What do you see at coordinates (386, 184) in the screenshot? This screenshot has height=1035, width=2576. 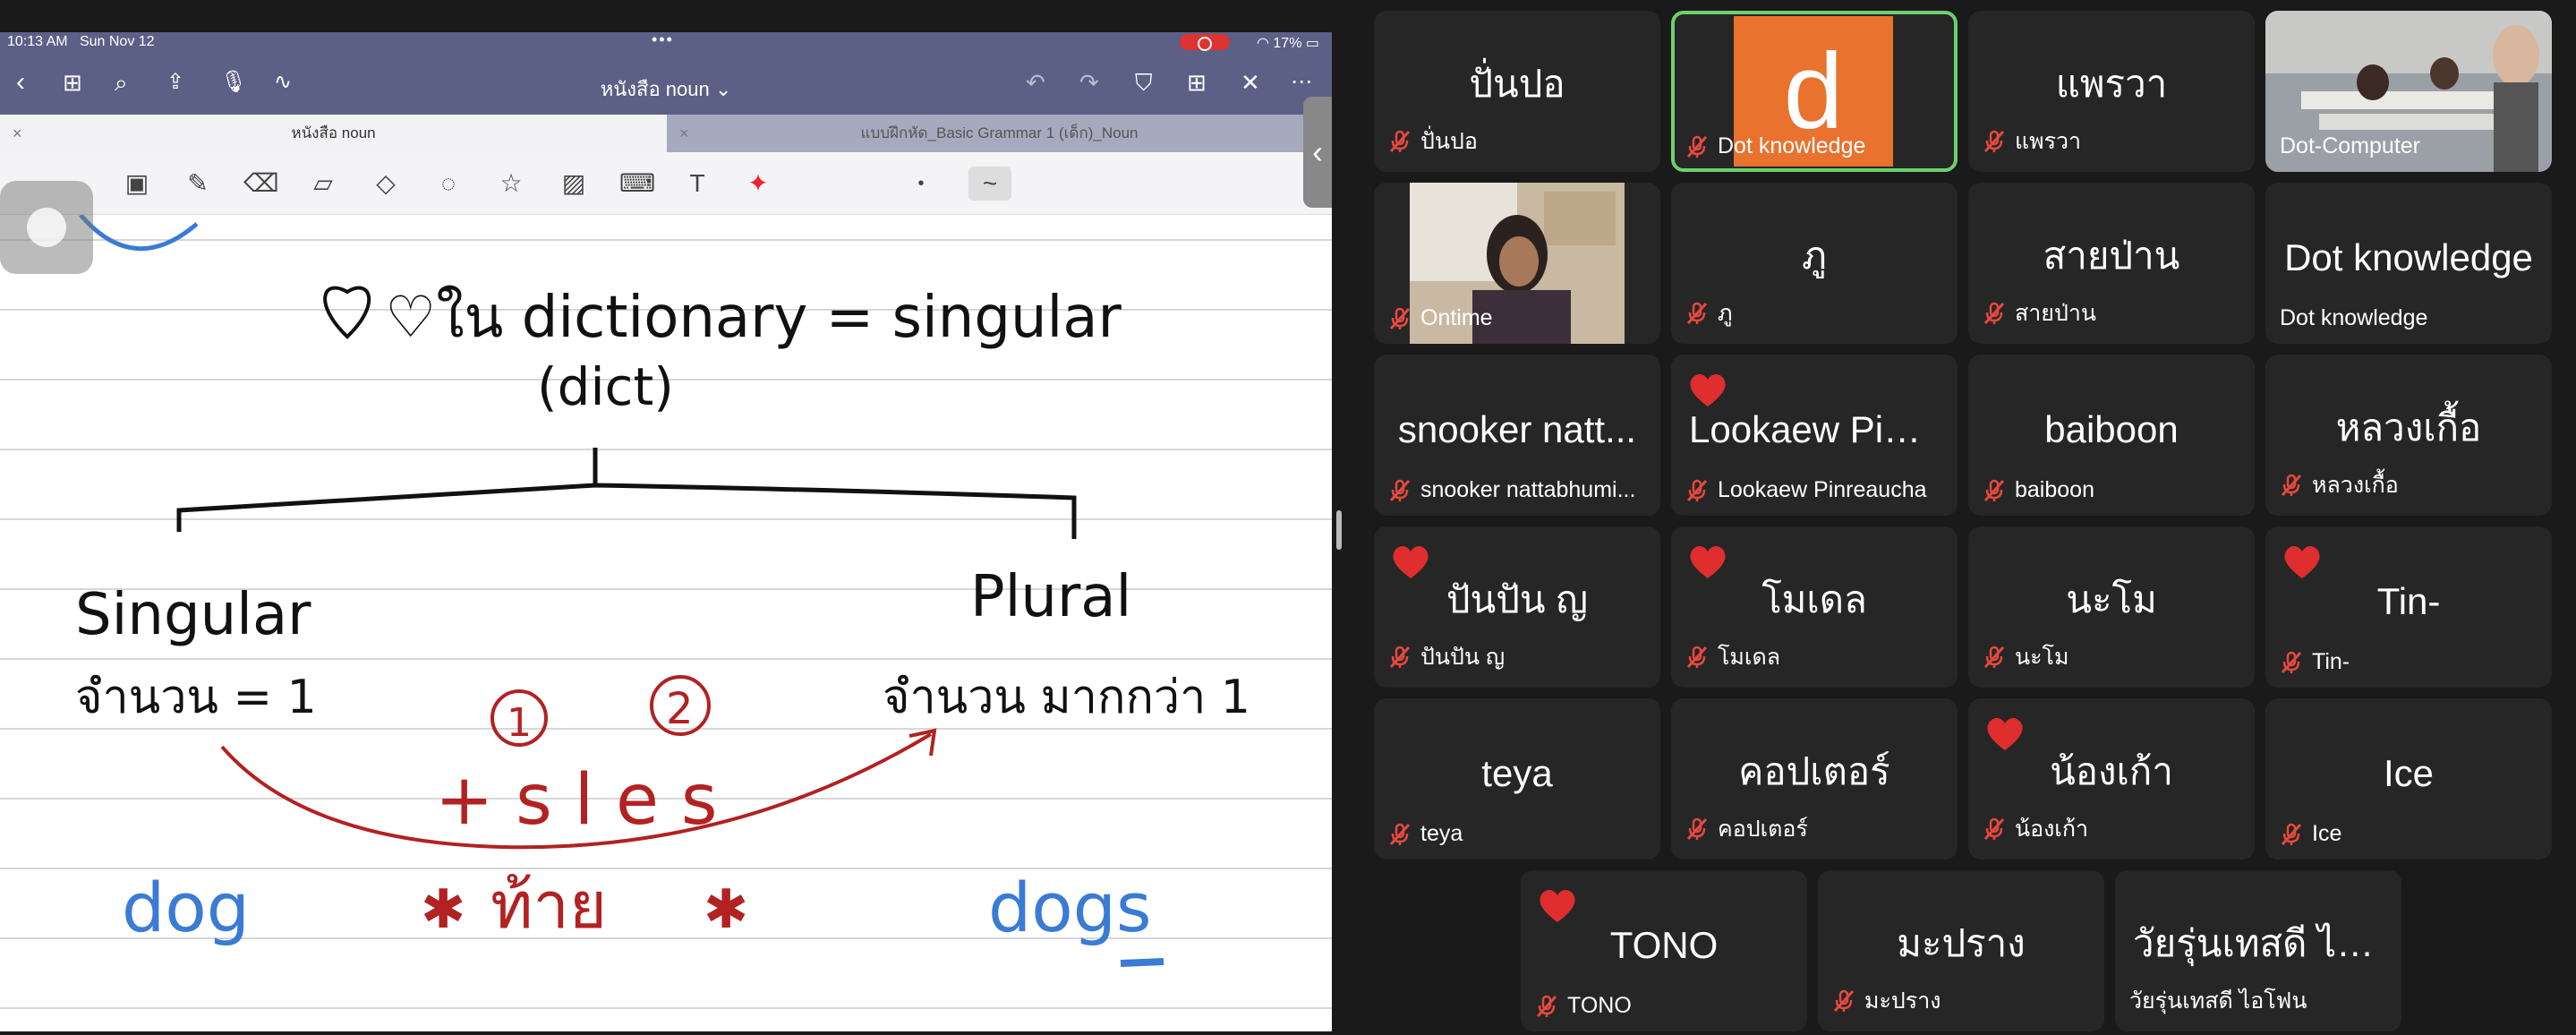 I see `shapes-icon: ◇` at bounding box center [386, 184].